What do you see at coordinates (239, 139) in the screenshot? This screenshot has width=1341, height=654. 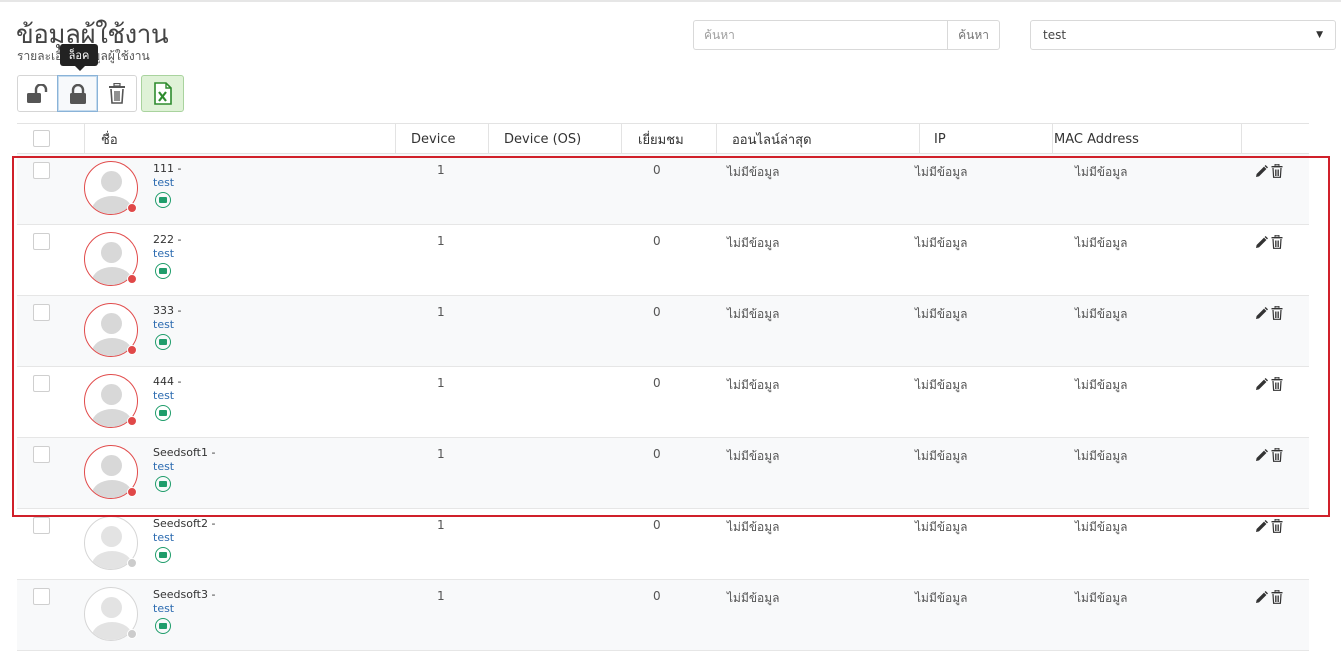 I see `header-name: ชื่อ` at bounding box center [239, 139].